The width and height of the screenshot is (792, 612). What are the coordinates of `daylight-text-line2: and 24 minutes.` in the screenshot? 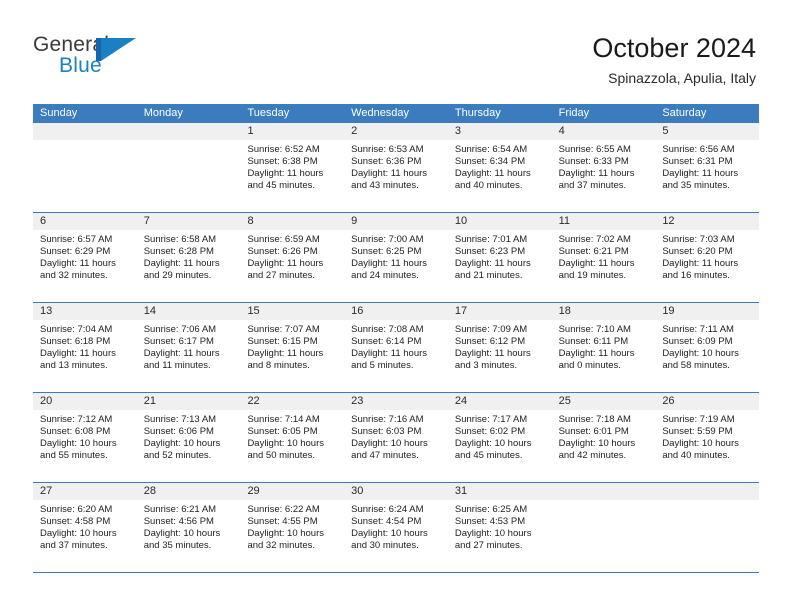 It's located at (385, 276).